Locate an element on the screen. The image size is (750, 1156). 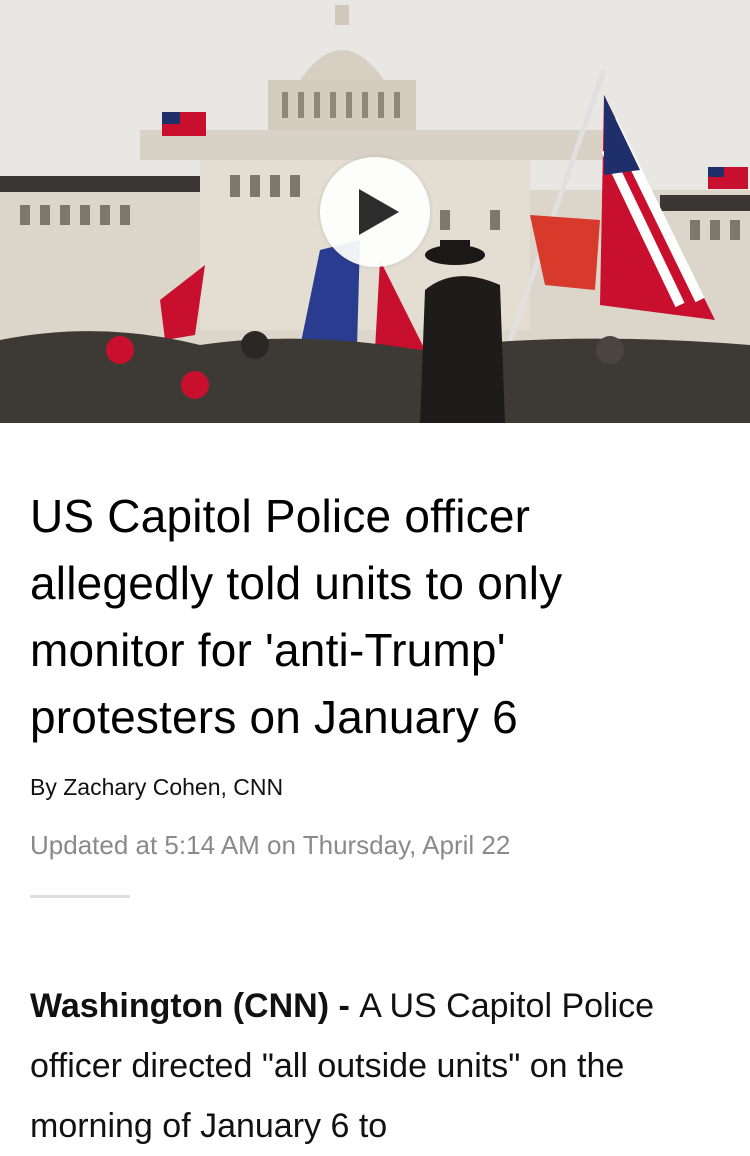
divider is located at coordinates (80, 896).